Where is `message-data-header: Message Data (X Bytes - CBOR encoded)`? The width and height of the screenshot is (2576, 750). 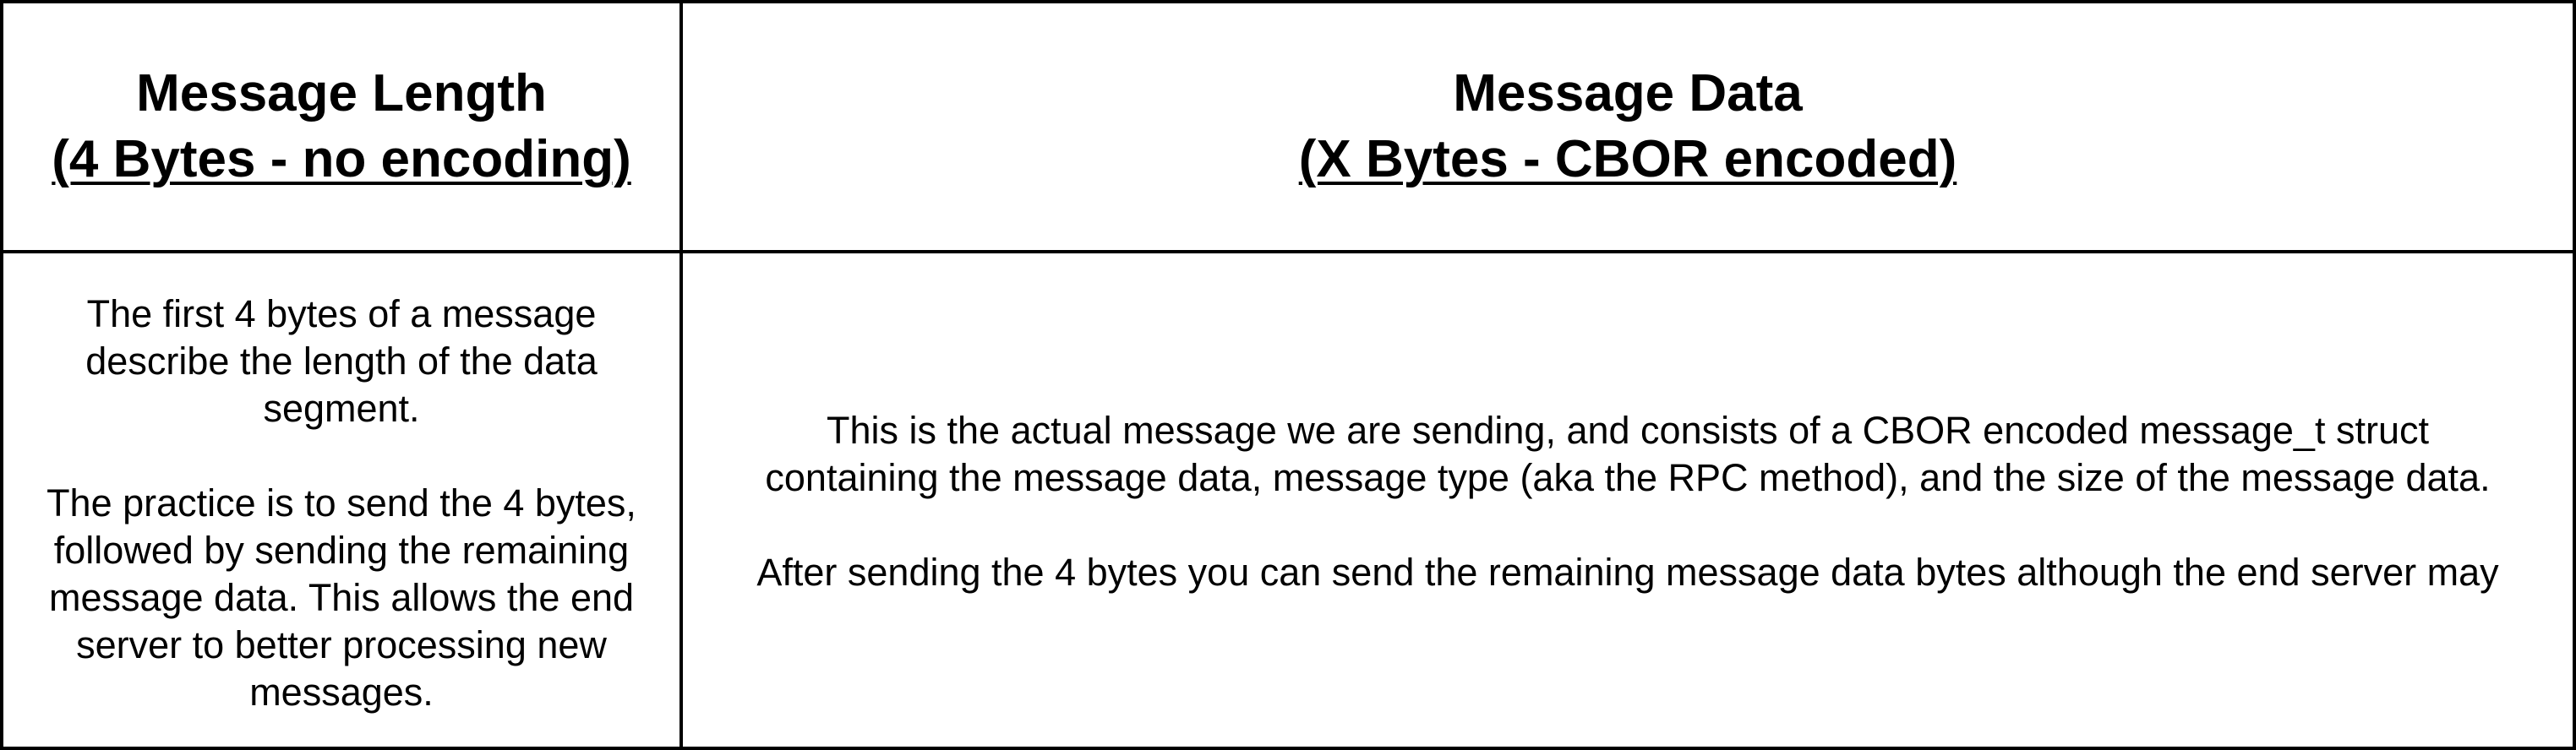 message-data-header: Message Data (X Bytes - CBOR encoded) is located at coordinates (1628, 127).